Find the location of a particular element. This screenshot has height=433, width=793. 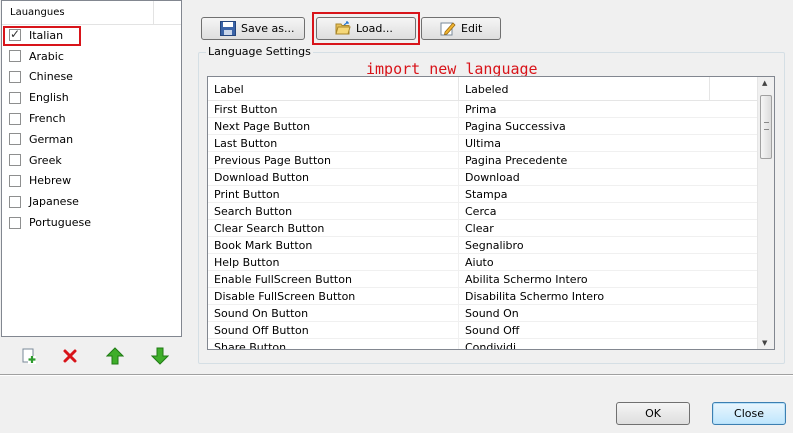

label-cell: Share Button is located at coordinates (333, 344).